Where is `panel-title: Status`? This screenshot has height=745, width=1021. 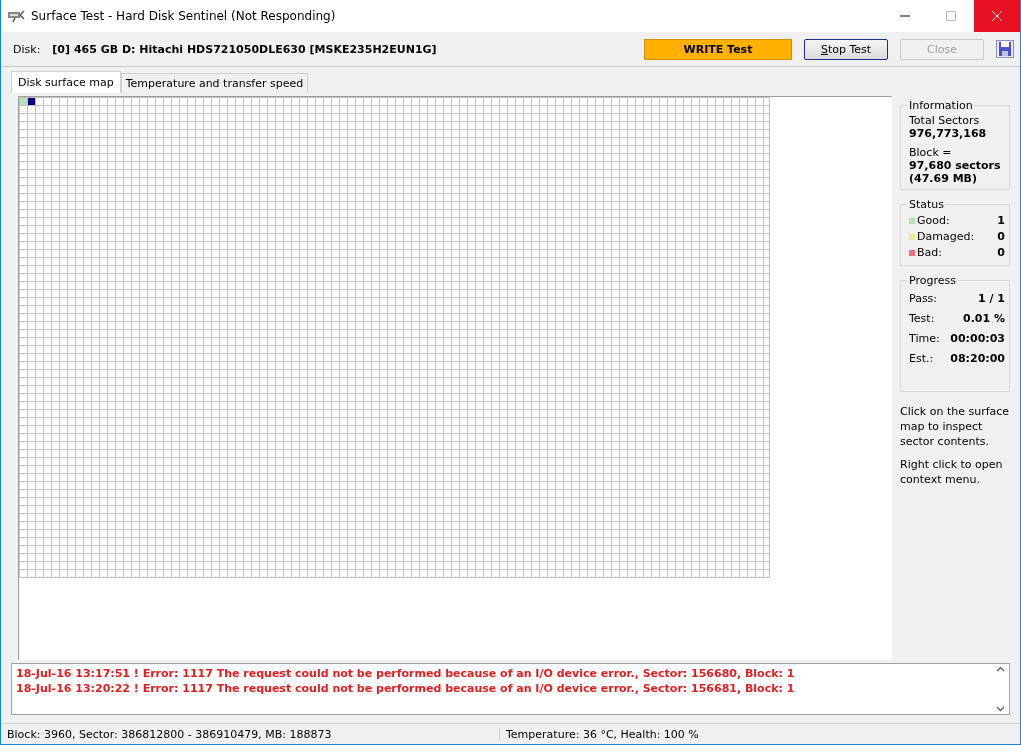 panel-title: Status is located at coordinates (927, 204).